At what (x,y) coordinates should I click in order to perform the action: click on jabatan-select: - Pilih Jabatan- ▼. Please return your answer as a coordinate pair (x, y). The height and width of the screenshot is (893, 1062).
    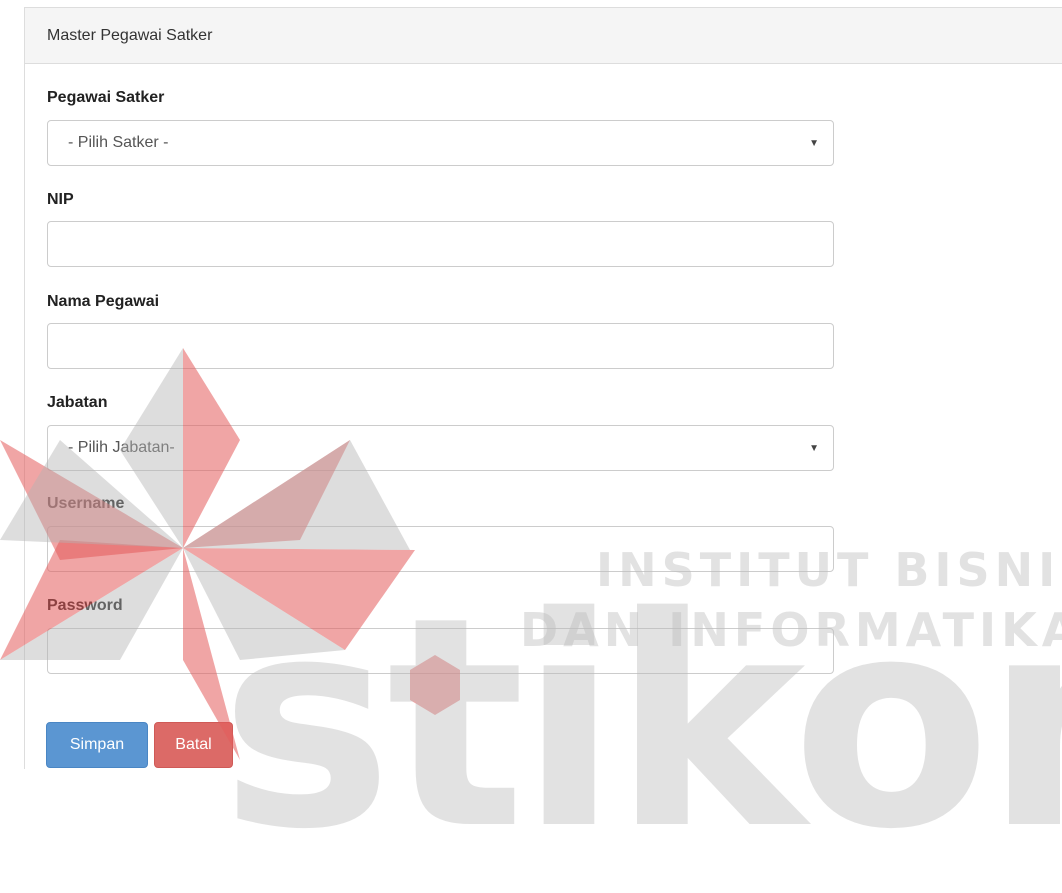
    Looking at the image, I should click on (440, 448).